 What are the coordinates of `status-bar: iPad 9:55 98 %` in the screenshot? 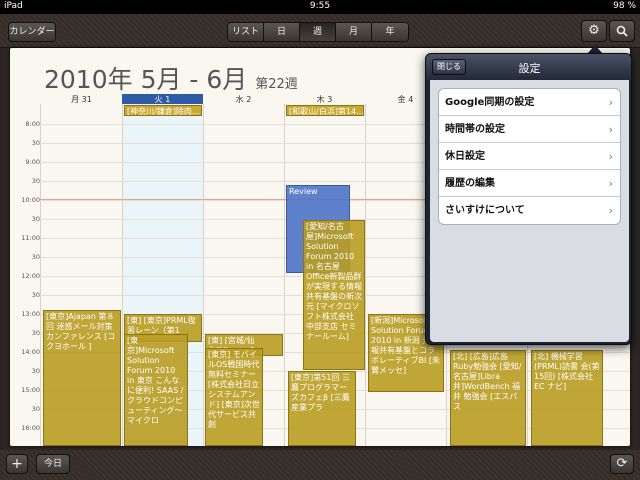 It's located at (320, 7).